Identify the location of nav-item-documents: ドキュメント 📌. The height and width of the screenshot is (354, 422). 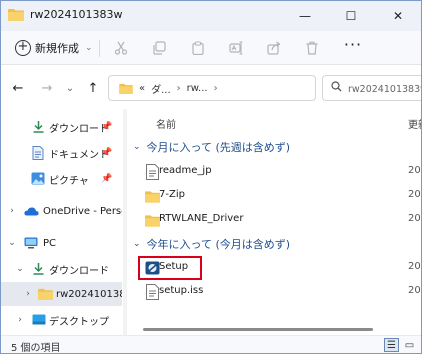
(61, 153).